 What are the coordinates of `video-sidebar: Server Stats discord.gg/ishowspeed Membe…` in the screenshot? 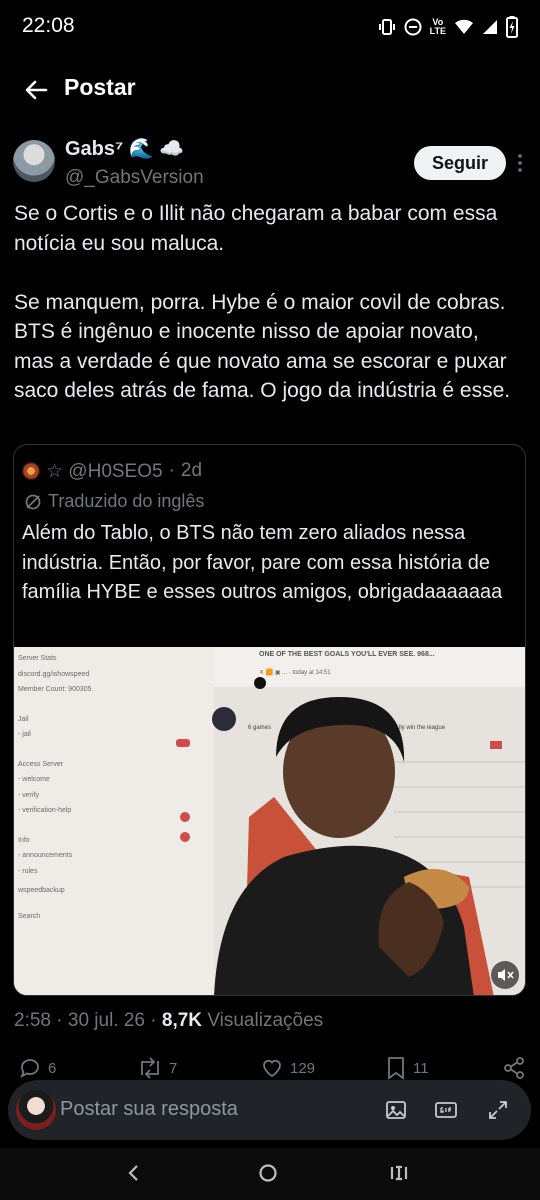 It's located at (105, 787).